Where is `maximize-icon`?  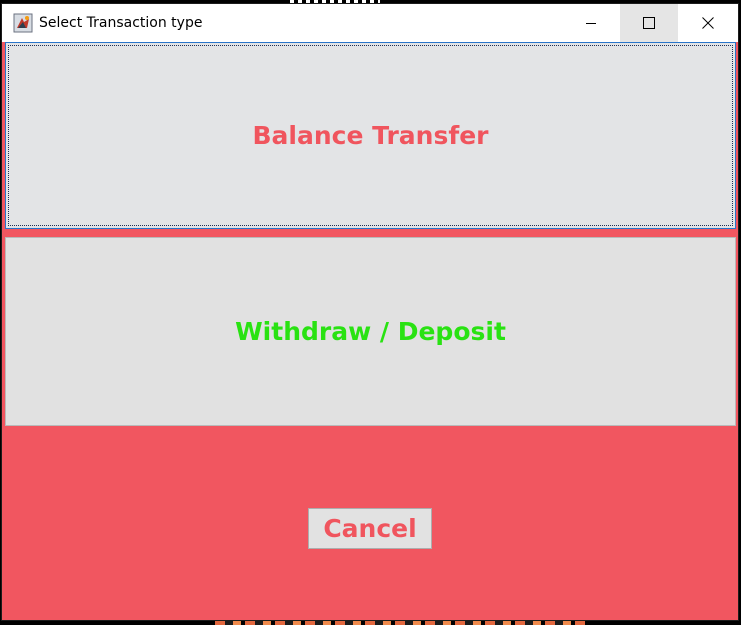 maximize-icon is located at coordinates (649, 23).